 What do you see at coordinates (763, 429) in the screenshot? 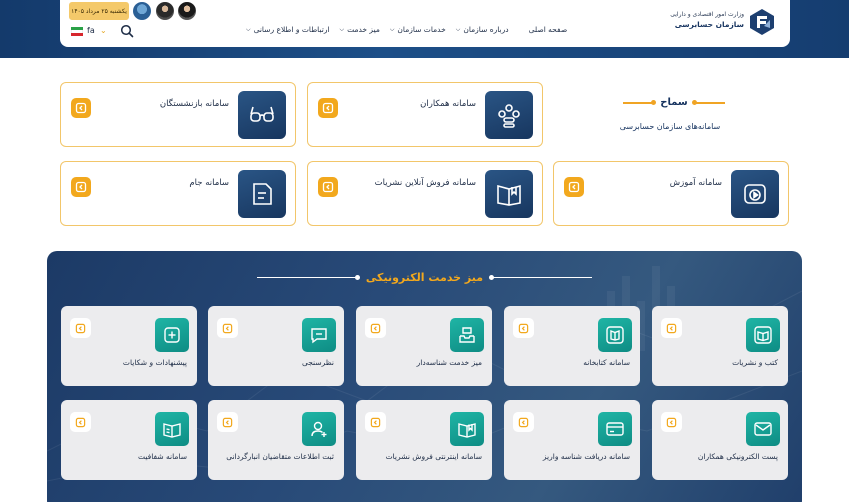
I see `mail-icon` at bounding box center [763, 429].